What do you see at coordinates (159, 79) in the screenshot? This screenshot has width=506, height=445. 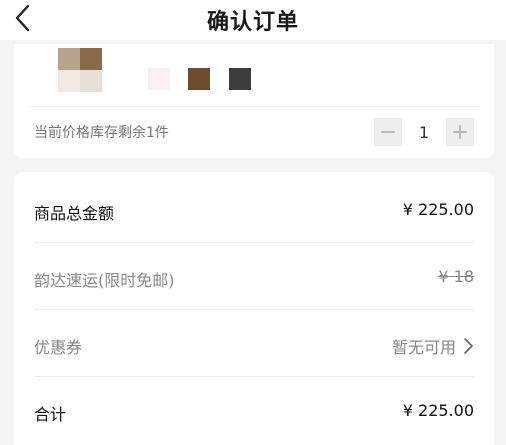 I see `color-swatch-light` at bounding box center [159, 79].